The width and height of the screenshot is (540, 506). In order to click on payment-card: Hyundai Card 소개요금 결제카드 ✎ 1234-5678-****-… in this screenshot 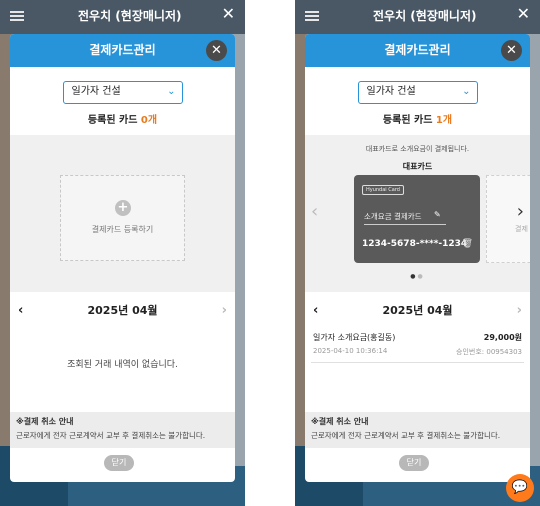, I will do `click(417, 219)`.